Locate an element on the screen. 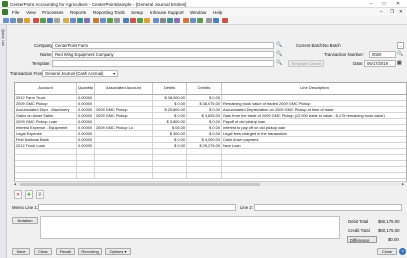  mdi-minimize-icon: – is located at coordinates (381, 11).